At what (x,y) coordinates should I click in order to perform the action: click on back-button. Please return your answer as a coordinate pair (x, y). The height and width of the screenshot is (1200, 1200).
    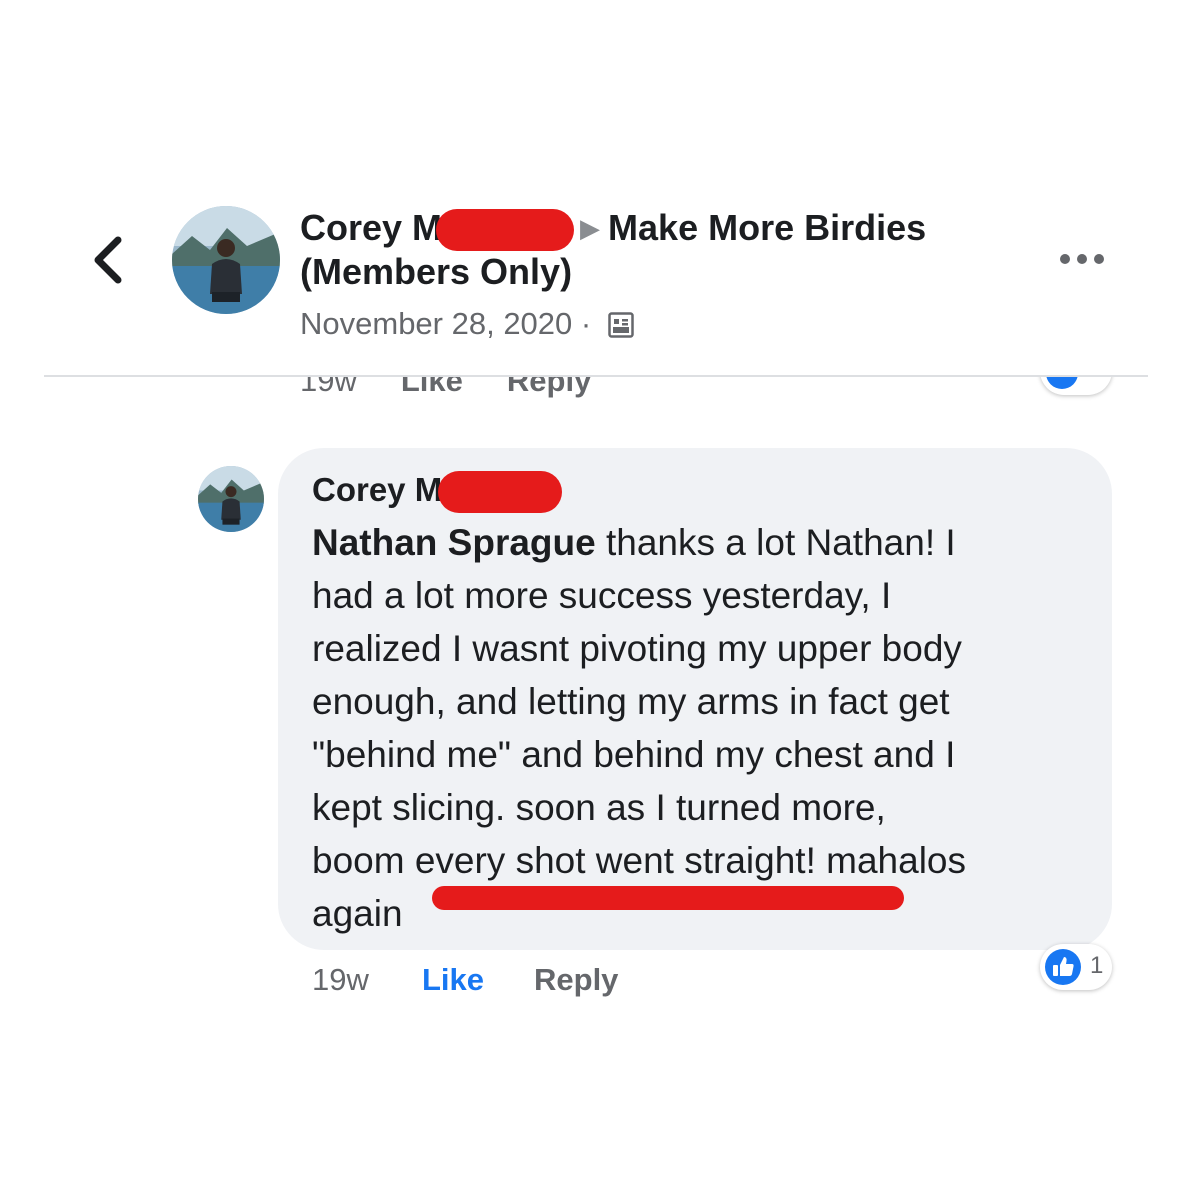
    Looking at the image, I should click on (108, 260).